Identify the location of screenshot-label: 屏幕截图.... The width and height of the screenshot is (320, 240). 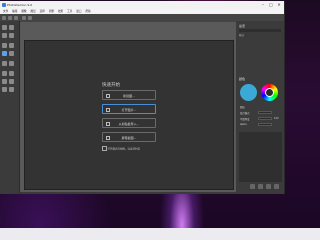
(129, 138).